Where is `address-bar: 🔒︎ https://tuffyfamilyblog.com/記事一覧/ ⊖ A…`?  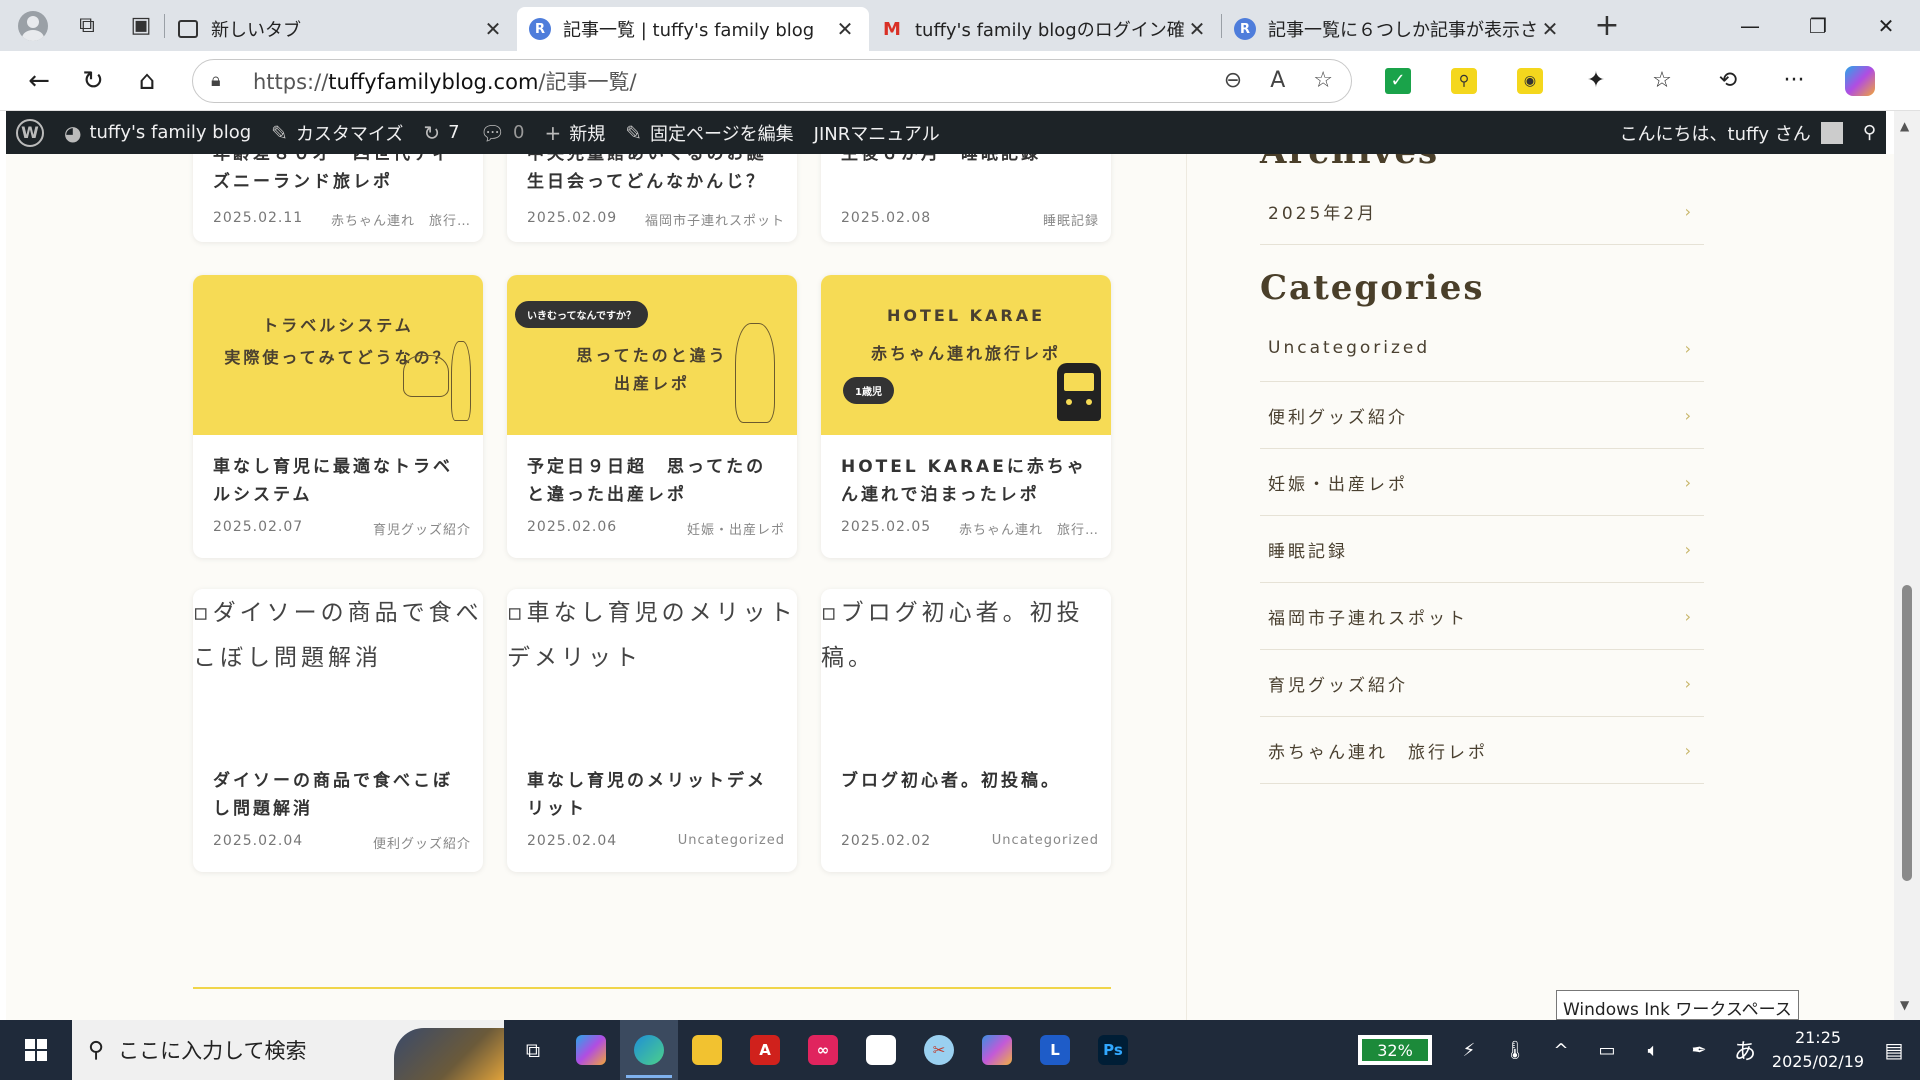 address-bar: 🔒︎ https://tuffyfamilyblog.com/記事一覧/ ⊖ A… is located at coordinates (772, 80).